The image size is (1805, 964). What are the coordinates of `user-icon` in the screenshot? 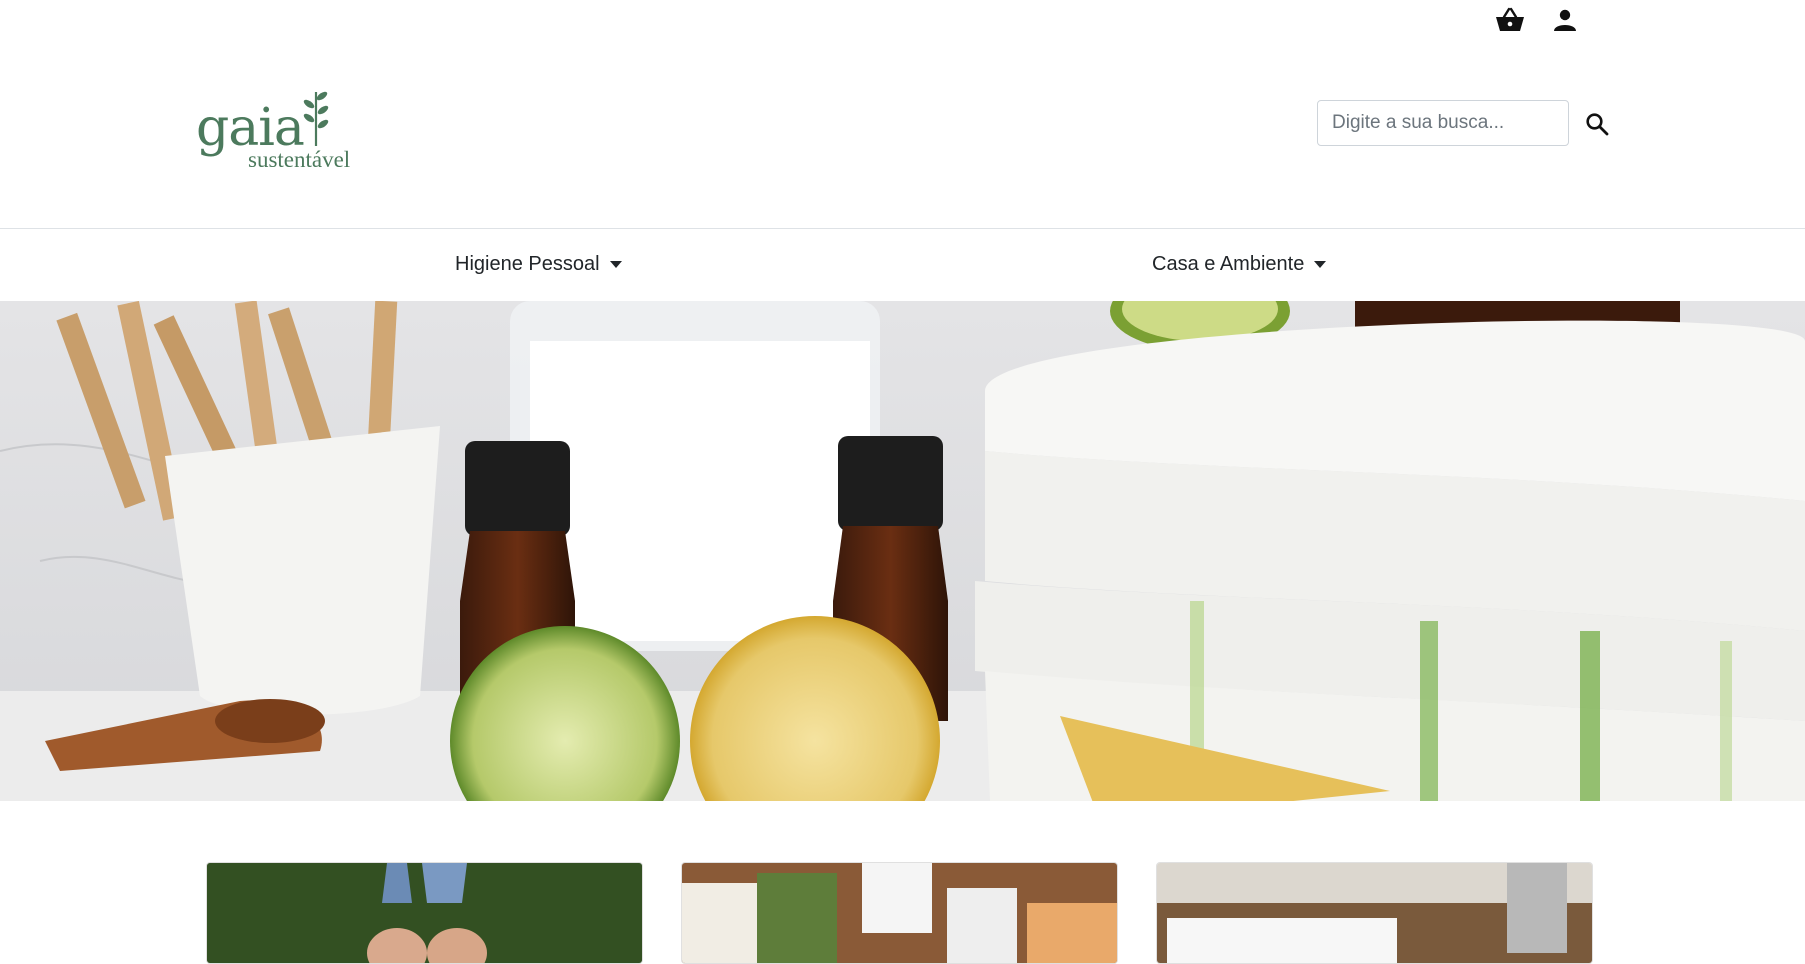 It's located at (1565, 20).